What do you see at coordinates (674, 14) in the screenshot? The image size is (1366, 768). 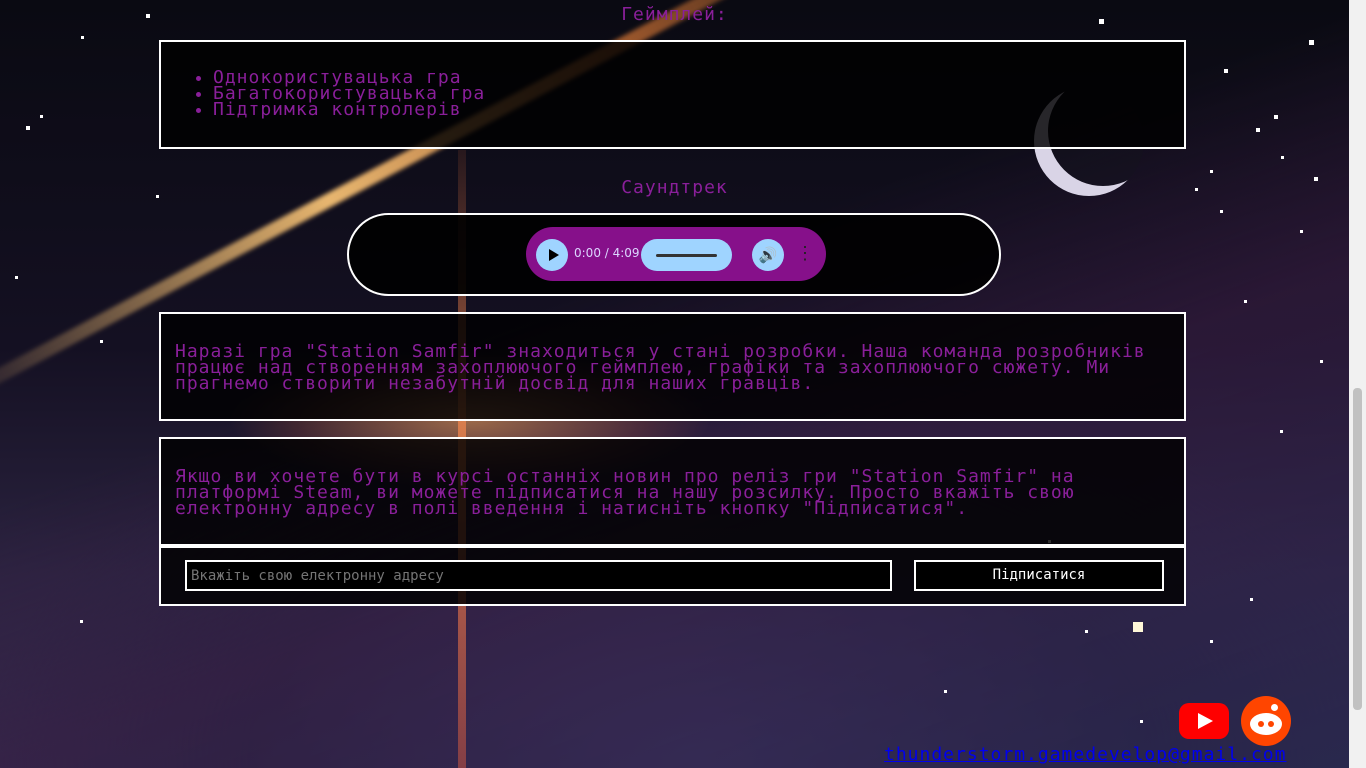 I see `gameplay-heading: Геймплей:` at bounding box center [674, 14].